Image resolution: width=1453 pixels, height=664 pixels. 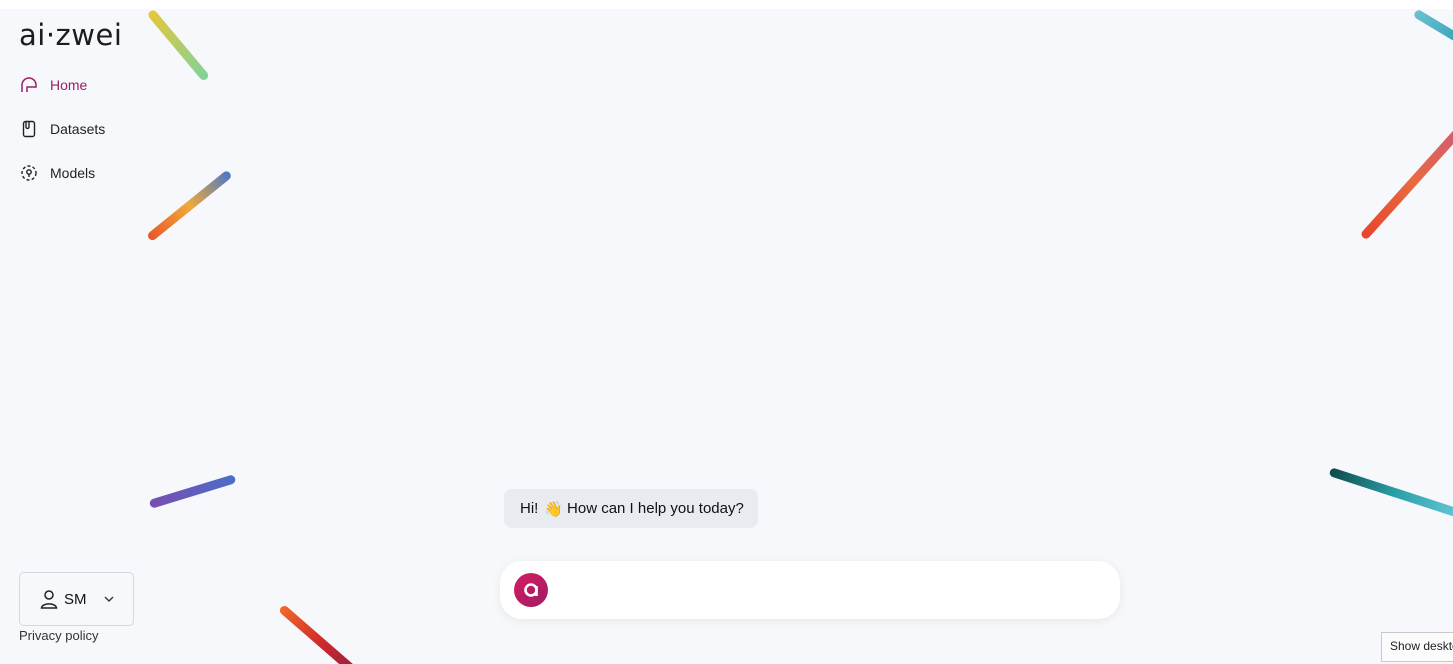 I want to click on chat-input-bar, so click(x=810, y=590).